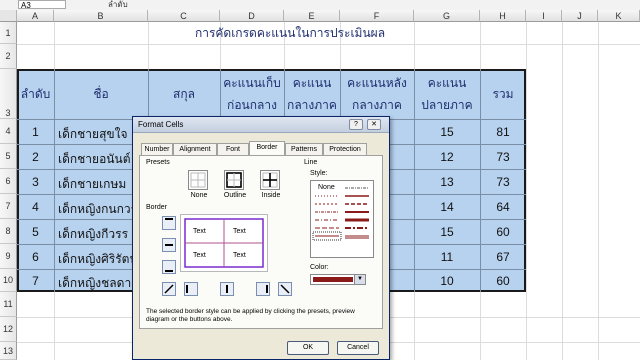 This screenshot has width=640, height=360. What do you see at coordinates (544, 16) in the screenshot?
I see `column-header-i: I` at bounding box center [544, 16].